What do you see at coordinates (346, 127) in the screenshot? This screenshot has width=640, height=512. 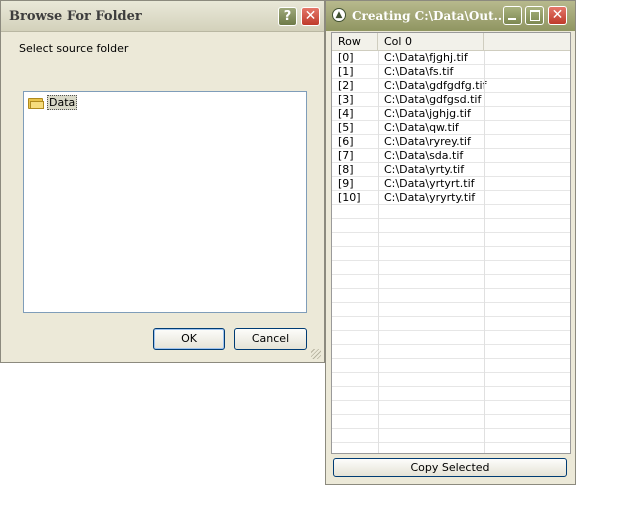 I see `row-index-cell: [5]` at bounding box center [346, 127].